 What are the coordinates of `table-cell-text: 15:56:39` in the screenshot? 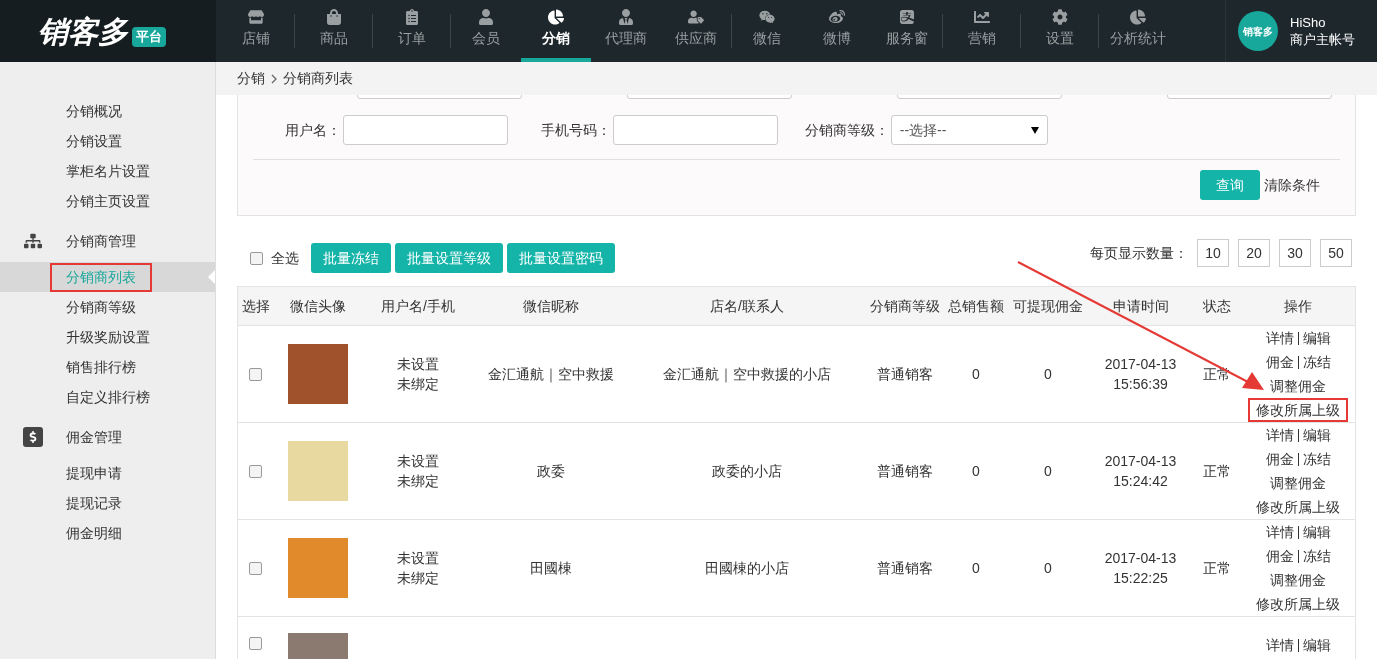 It's located at (1140, 384).